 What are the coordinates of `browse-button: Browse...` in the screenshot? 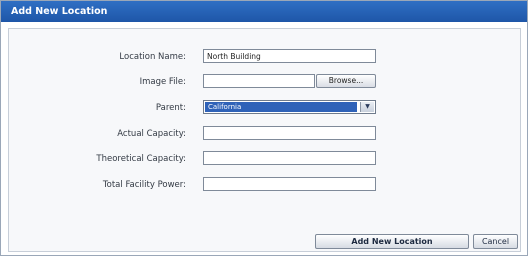 It's located at (346, 81).